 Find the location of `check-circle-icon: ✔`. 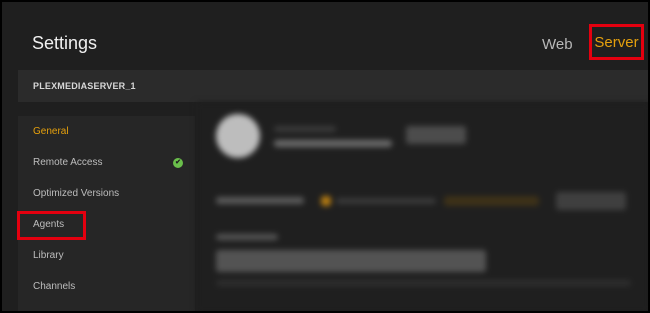

check-circle-icon: ✔ is located at coordinates (178, 163).